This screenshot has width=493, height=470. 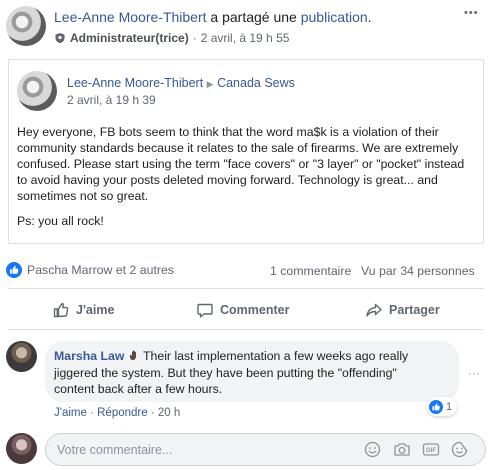 I want to click on commenter-name: Marsha Law, so click(x=89, y=356).